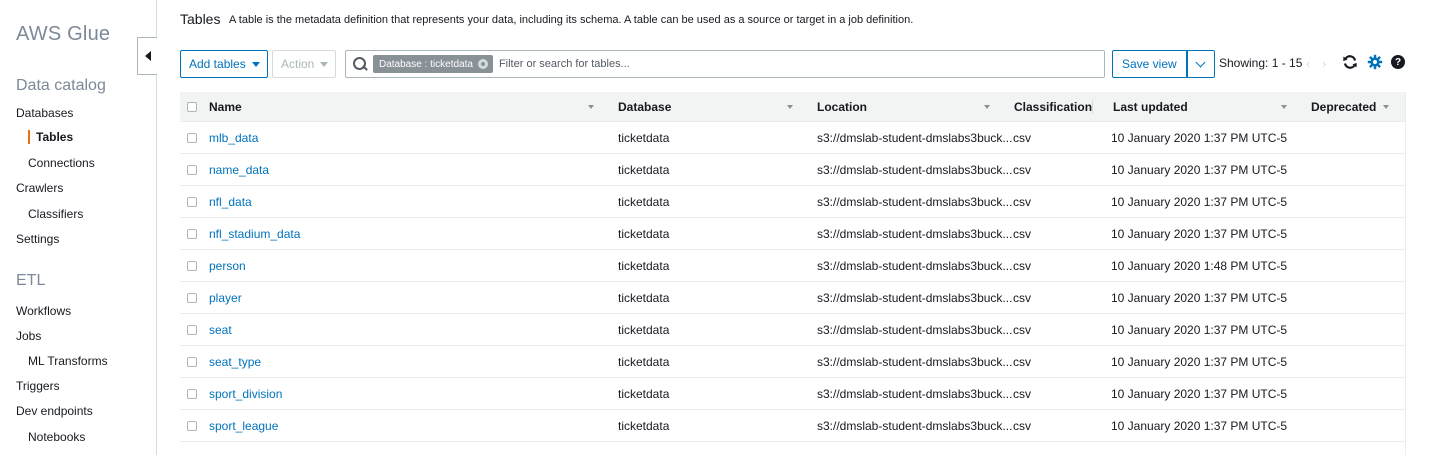  I want to click on select-all-checkbox, so click(192, 107).